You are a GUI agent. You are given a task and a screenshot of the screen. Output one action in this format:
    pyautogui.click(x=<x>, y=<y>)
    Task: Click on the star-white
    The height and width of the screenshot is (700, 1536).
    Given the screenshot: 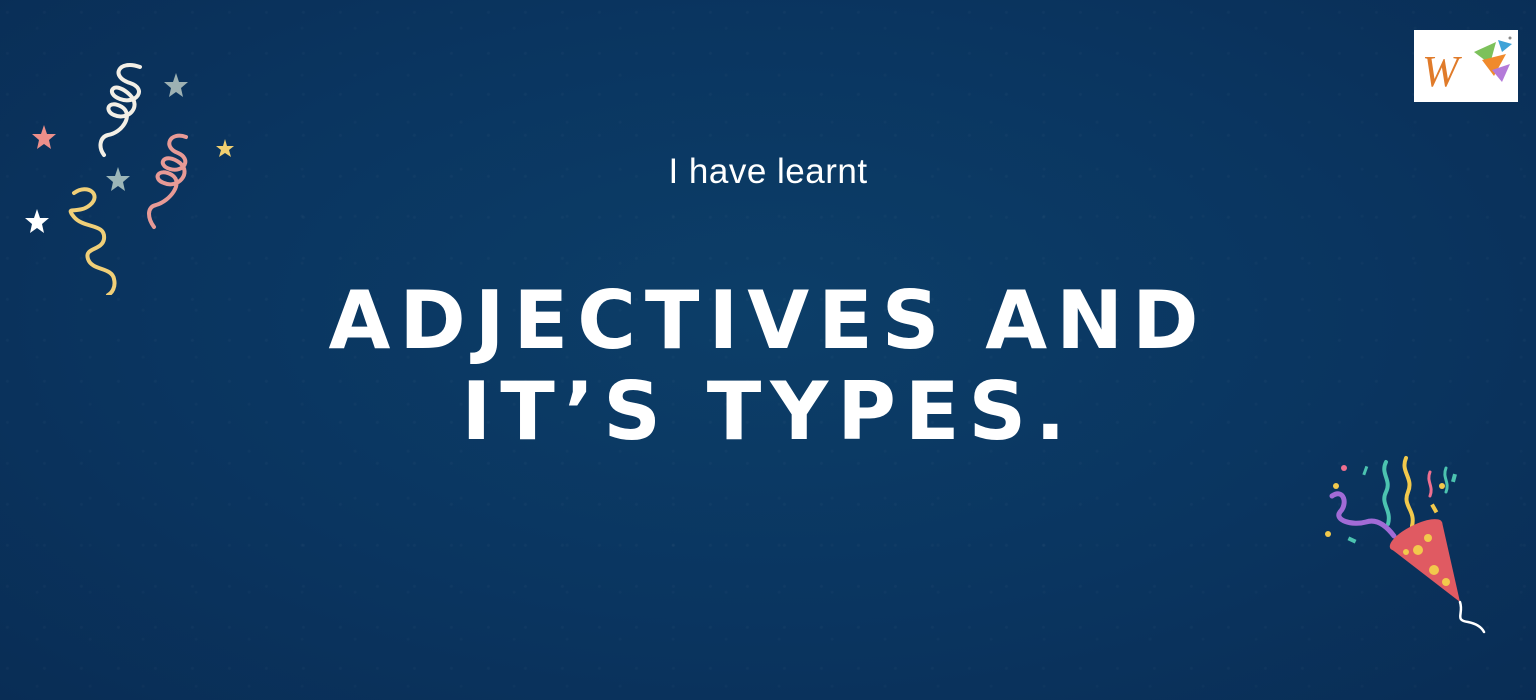 What is the action you would take?
    pyautogui.click(x=37, y=221)
    